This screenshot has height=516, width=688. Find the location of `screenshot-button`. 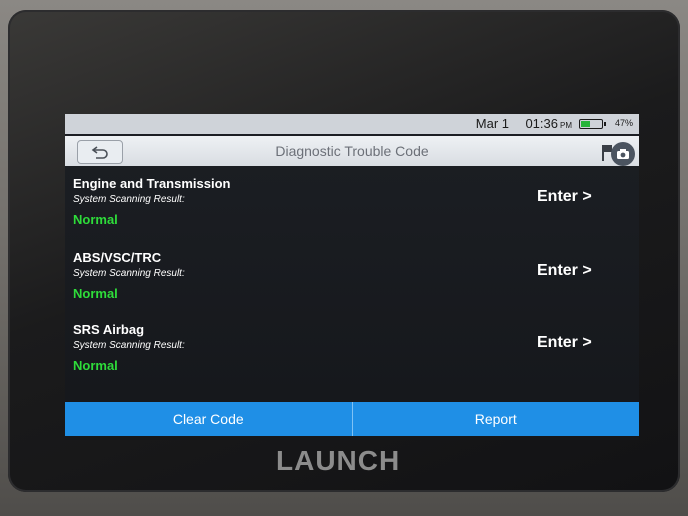

screenshot-button is located at coordinates (623, 154).